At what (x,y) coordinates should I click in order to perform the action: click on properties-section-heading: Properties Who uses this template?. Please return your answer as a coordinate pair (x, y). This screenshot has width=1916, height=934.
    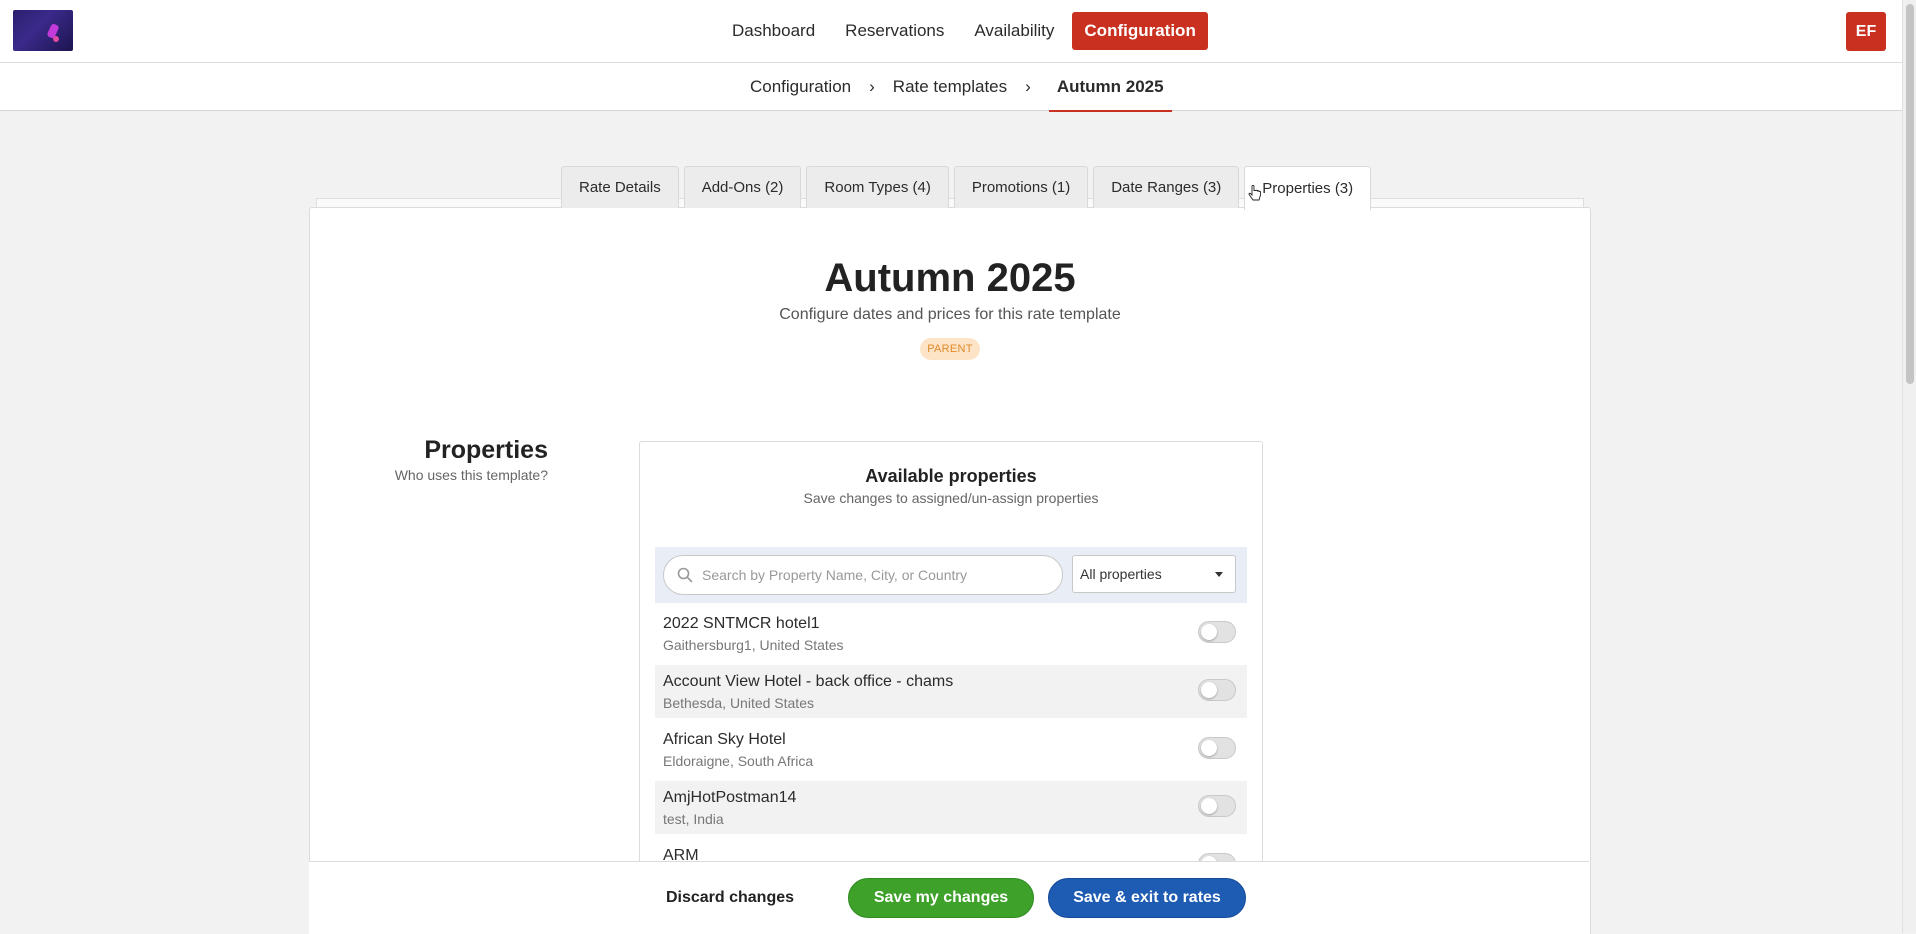
    Looking at the image, I should click on (471, 459).